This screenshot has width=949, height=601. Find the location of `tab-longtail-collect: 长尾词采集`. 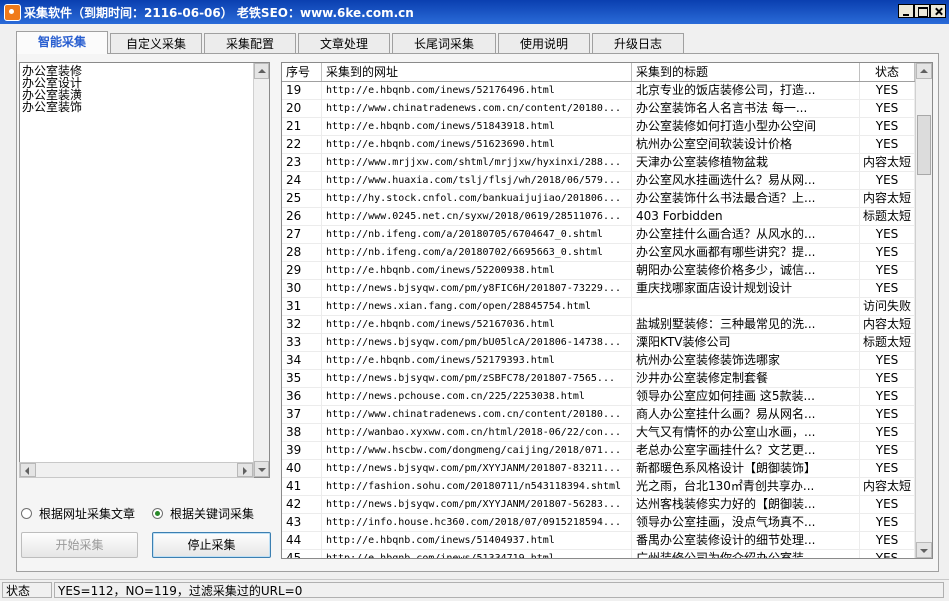

tab-longtail-collect: 长尾词采集 is located at coordinates (444, 43).